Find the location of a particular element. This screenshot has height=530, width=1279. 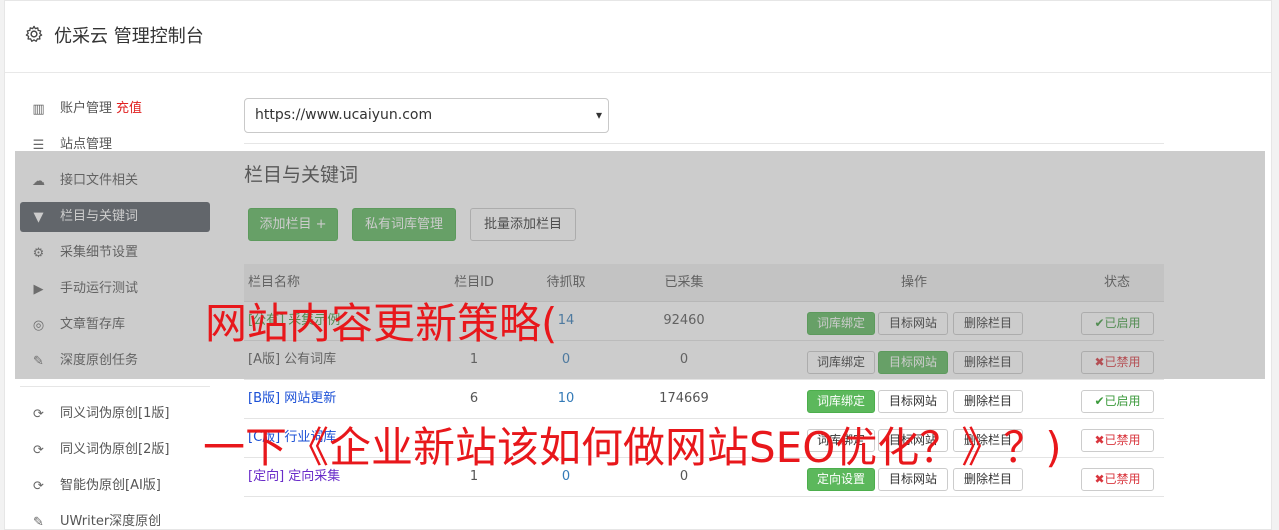

row-id: 6 is located at coordinates (474, 398).